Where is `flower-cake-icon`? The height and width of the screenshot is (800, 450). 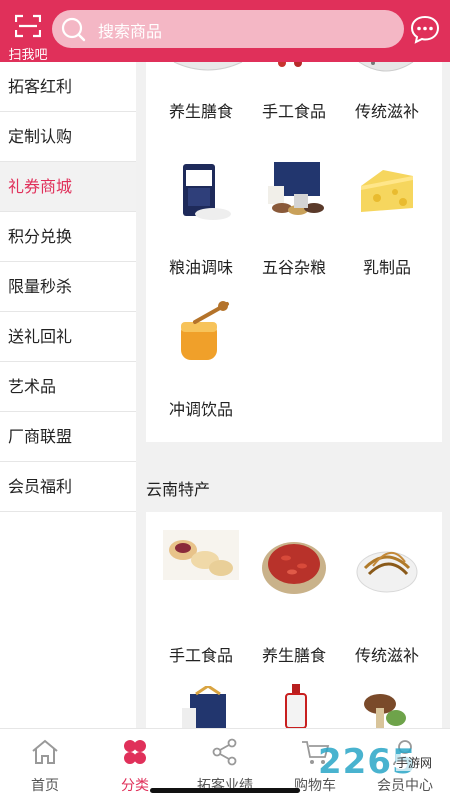 flower-cake-icon is located at coordinates (201, 555).